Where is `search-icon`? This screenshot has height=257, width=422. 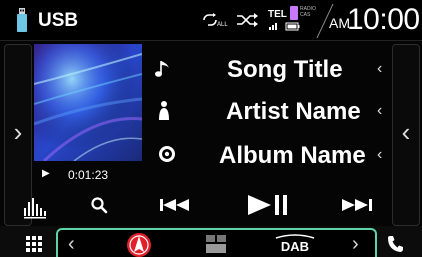
search-icon is located at coordinates (99, 205).